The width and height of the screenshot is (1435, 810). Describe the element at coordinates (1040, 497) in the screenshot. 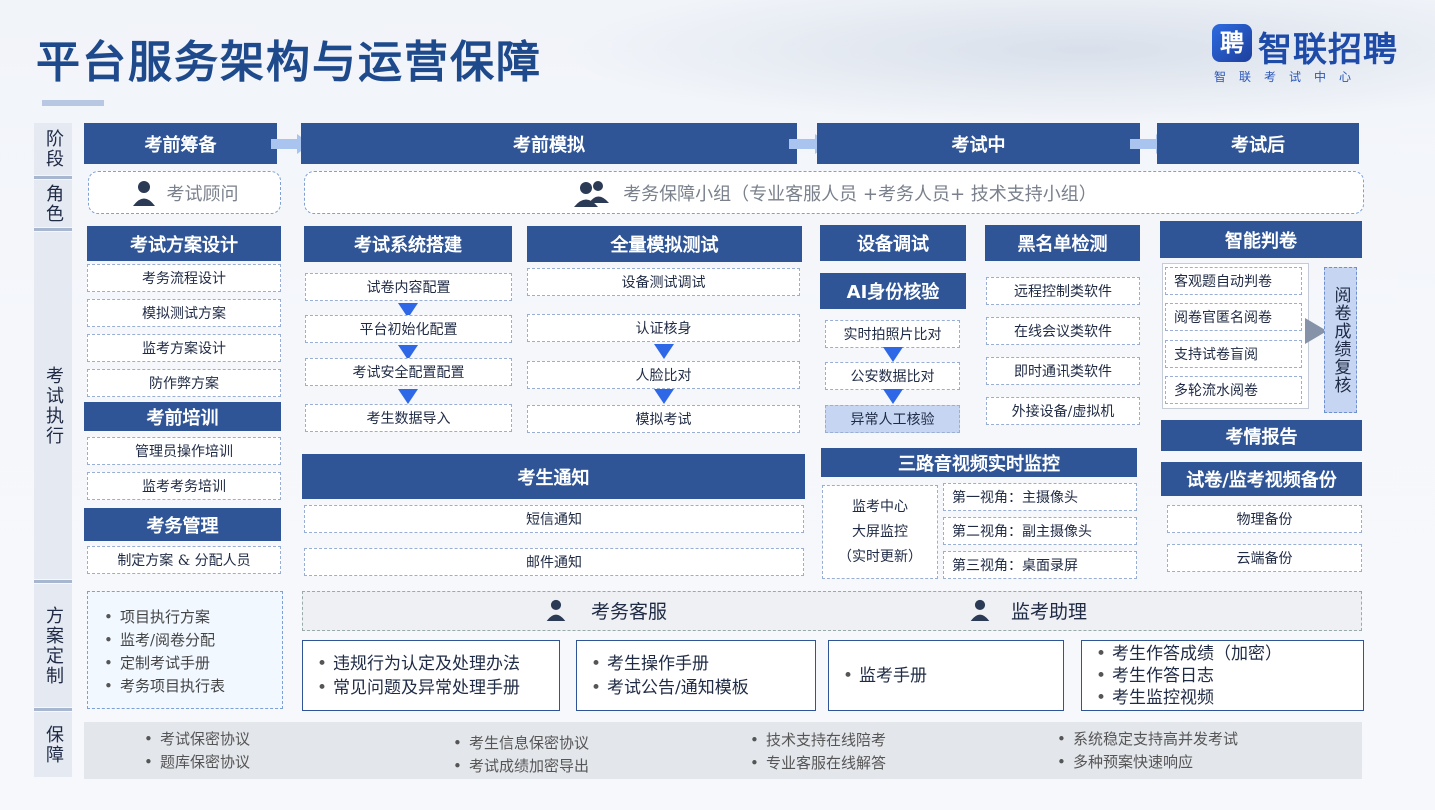

I see `list-item: 第一视角：主摄像头` at that location.